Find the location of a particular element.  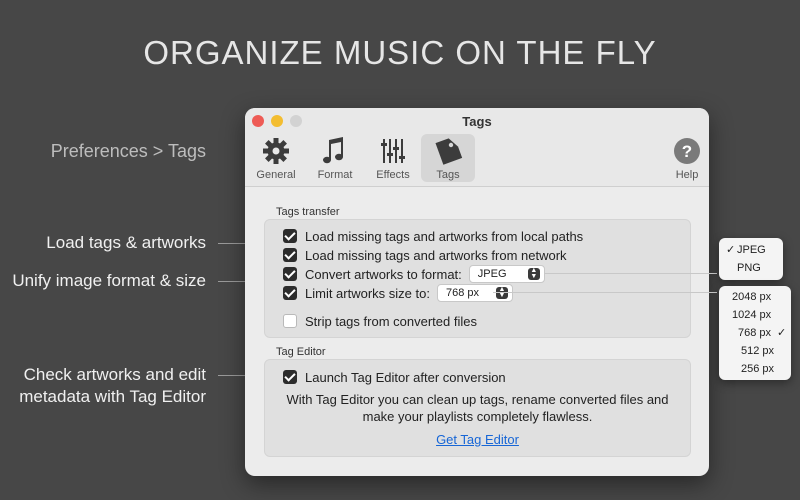

menu-item-label: 256 px is located at coordinates (758, 369).